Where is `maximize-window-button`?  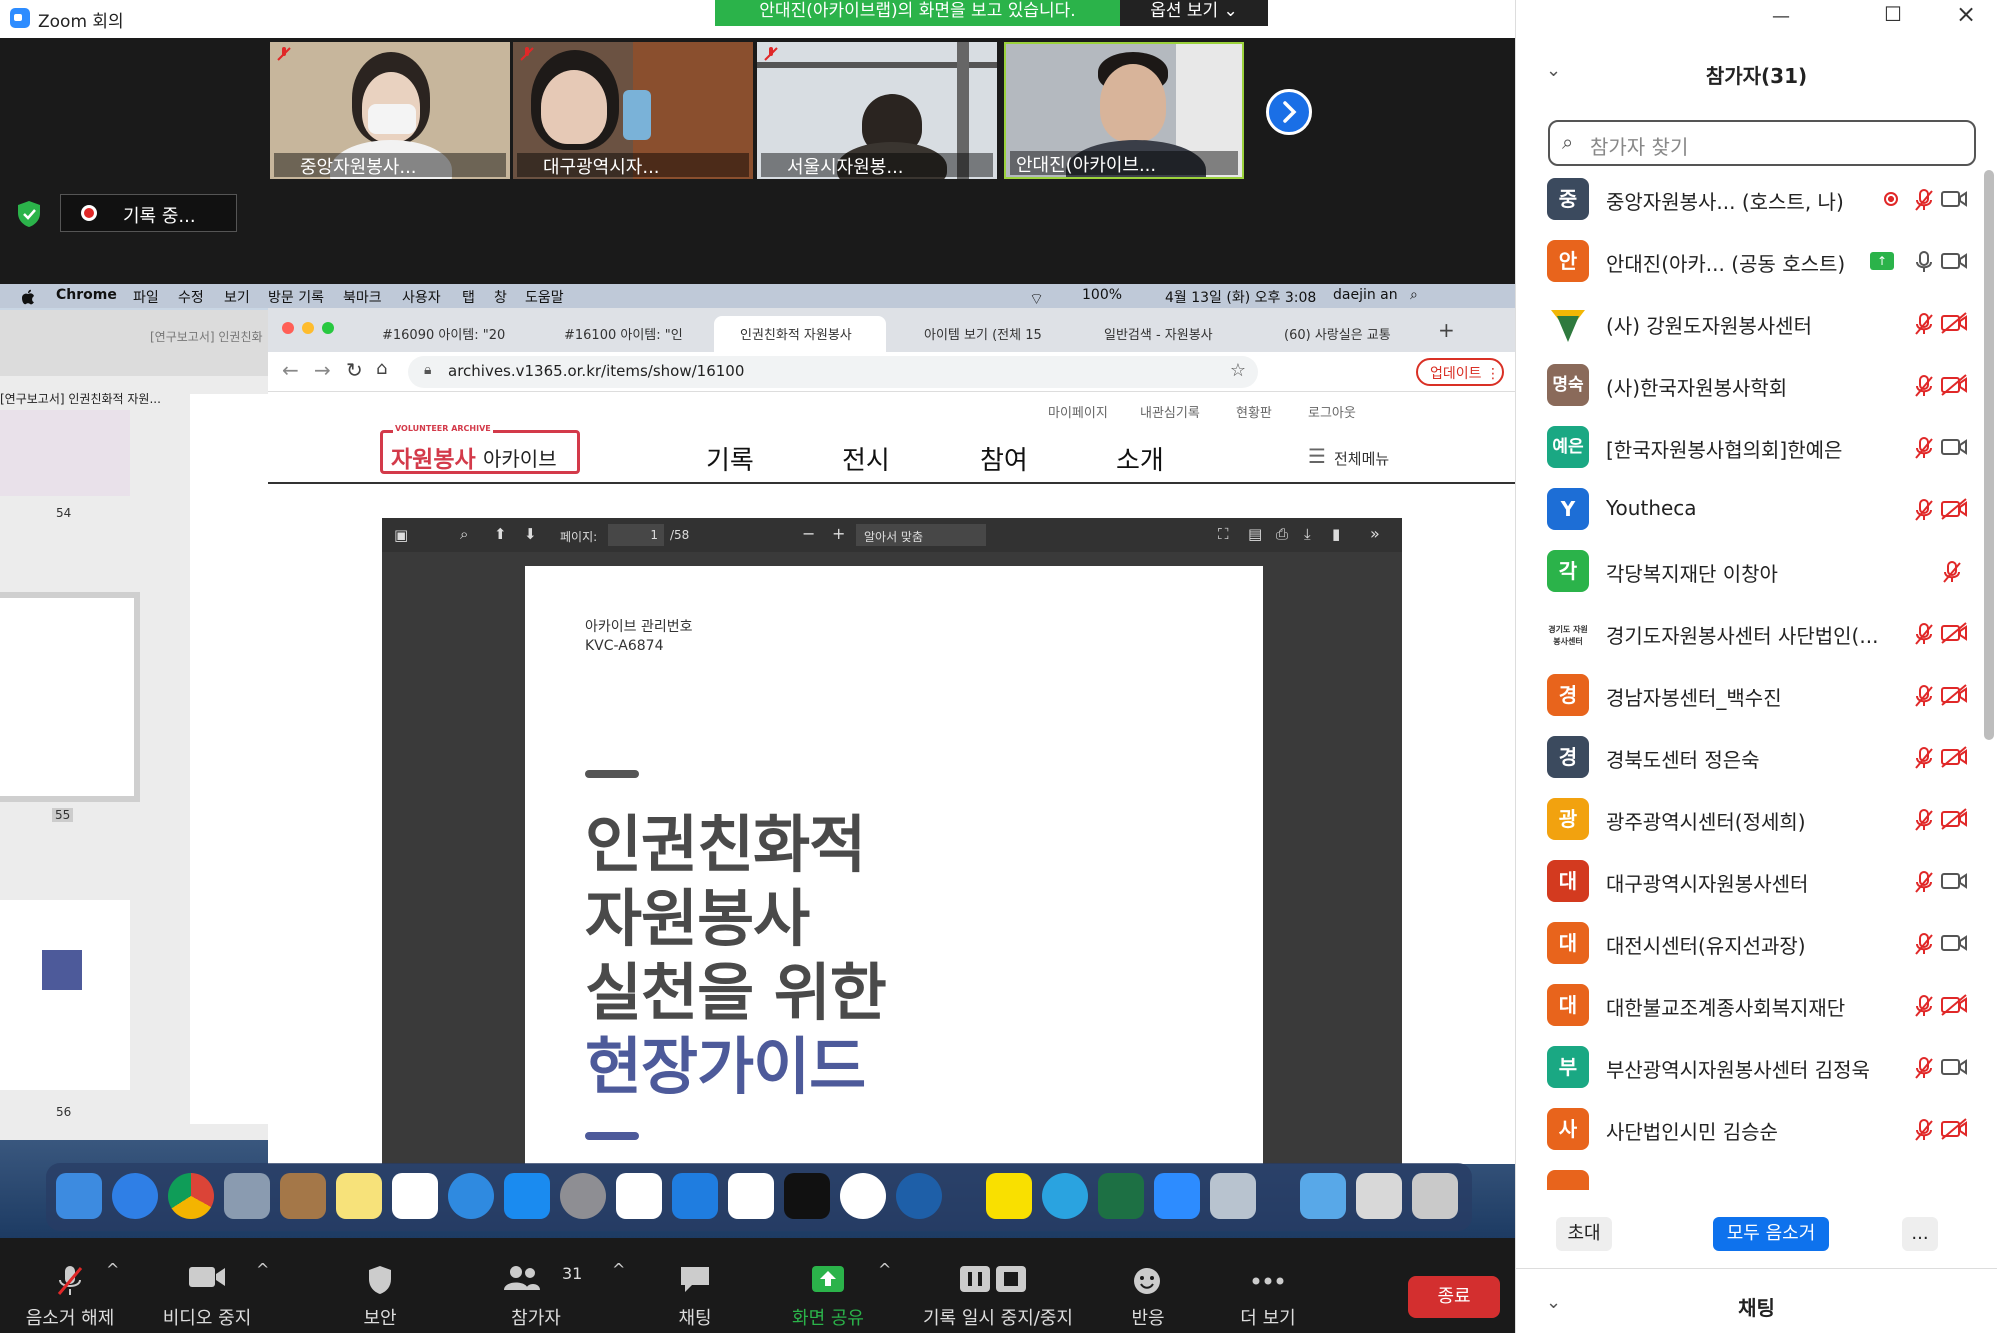
maximize-window-button is located at coordinates (328, 328).